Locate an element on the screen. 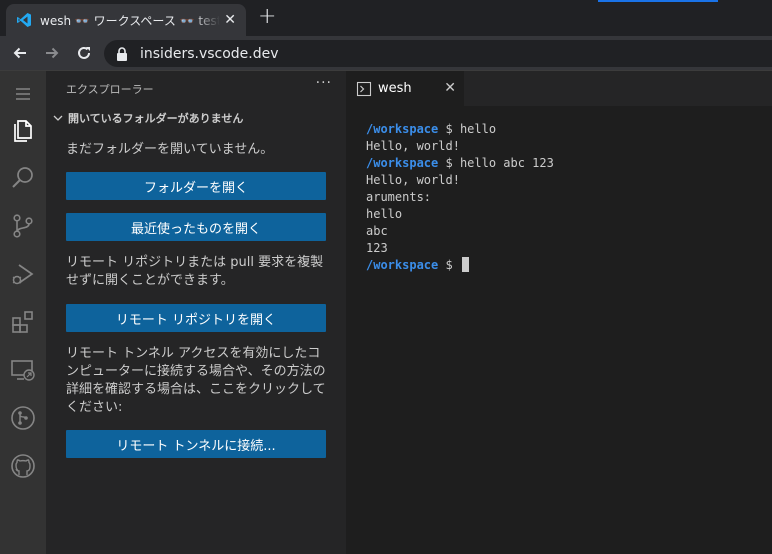 Image resolution: width=772 pixels, height=554 pixels. extensions-button is located at coordinates (23, 322).